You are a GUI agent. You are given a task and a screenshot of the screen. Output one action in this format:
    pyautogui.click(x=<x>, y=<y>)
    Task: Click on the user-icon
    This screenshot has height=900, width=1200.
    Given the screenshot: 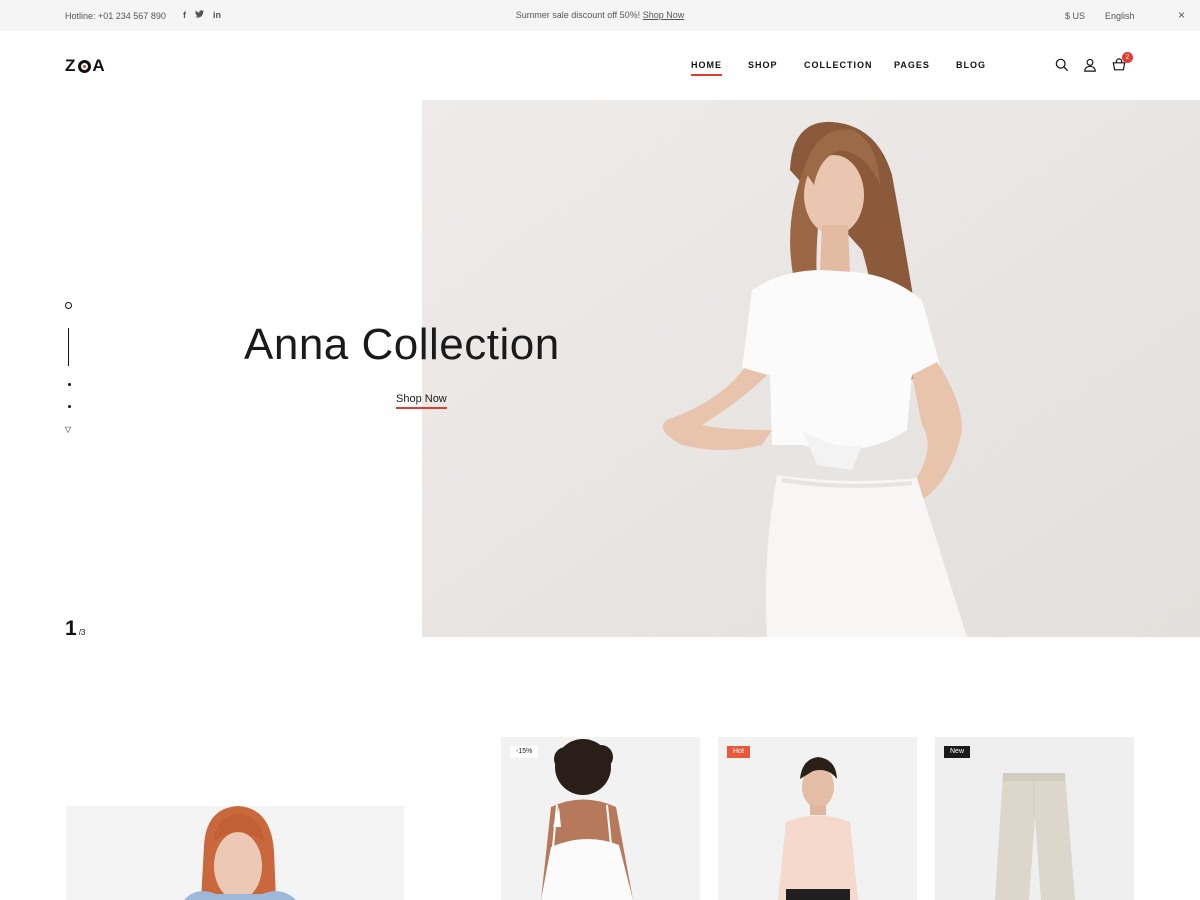 What is the action you would take?
    pyautogui.click(x=1090, y=67)
    